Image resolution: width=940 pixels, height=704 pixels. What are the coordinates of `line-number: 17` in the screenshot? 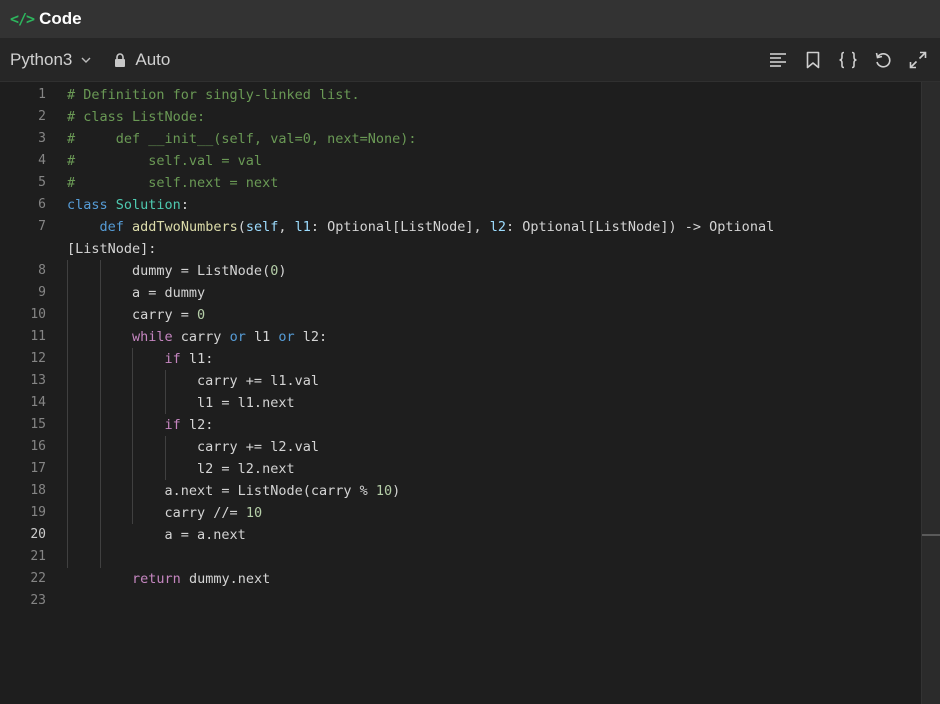 It's located at (38, 468).